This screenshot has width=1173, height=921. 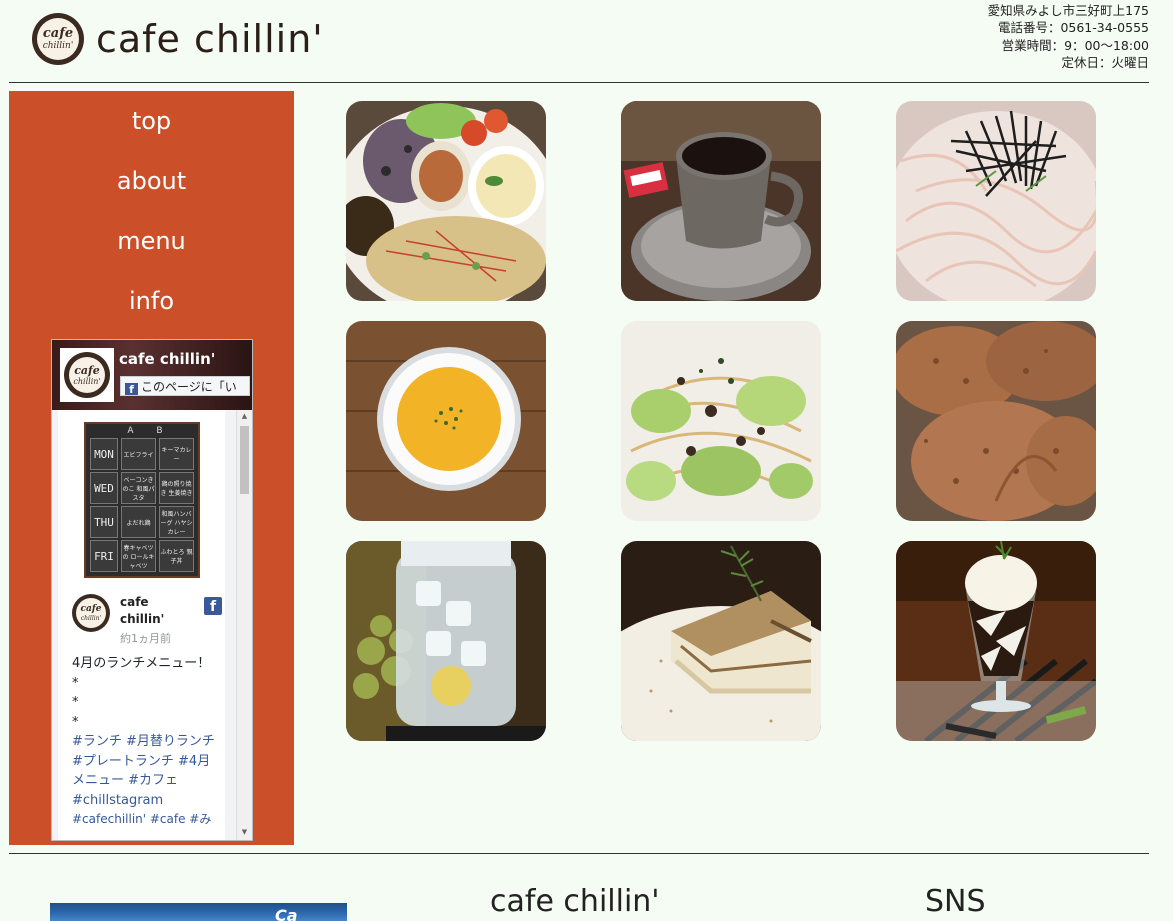 I want to click on board-row: MON エビフライ キーマカレー, so click(x=142, y=454).